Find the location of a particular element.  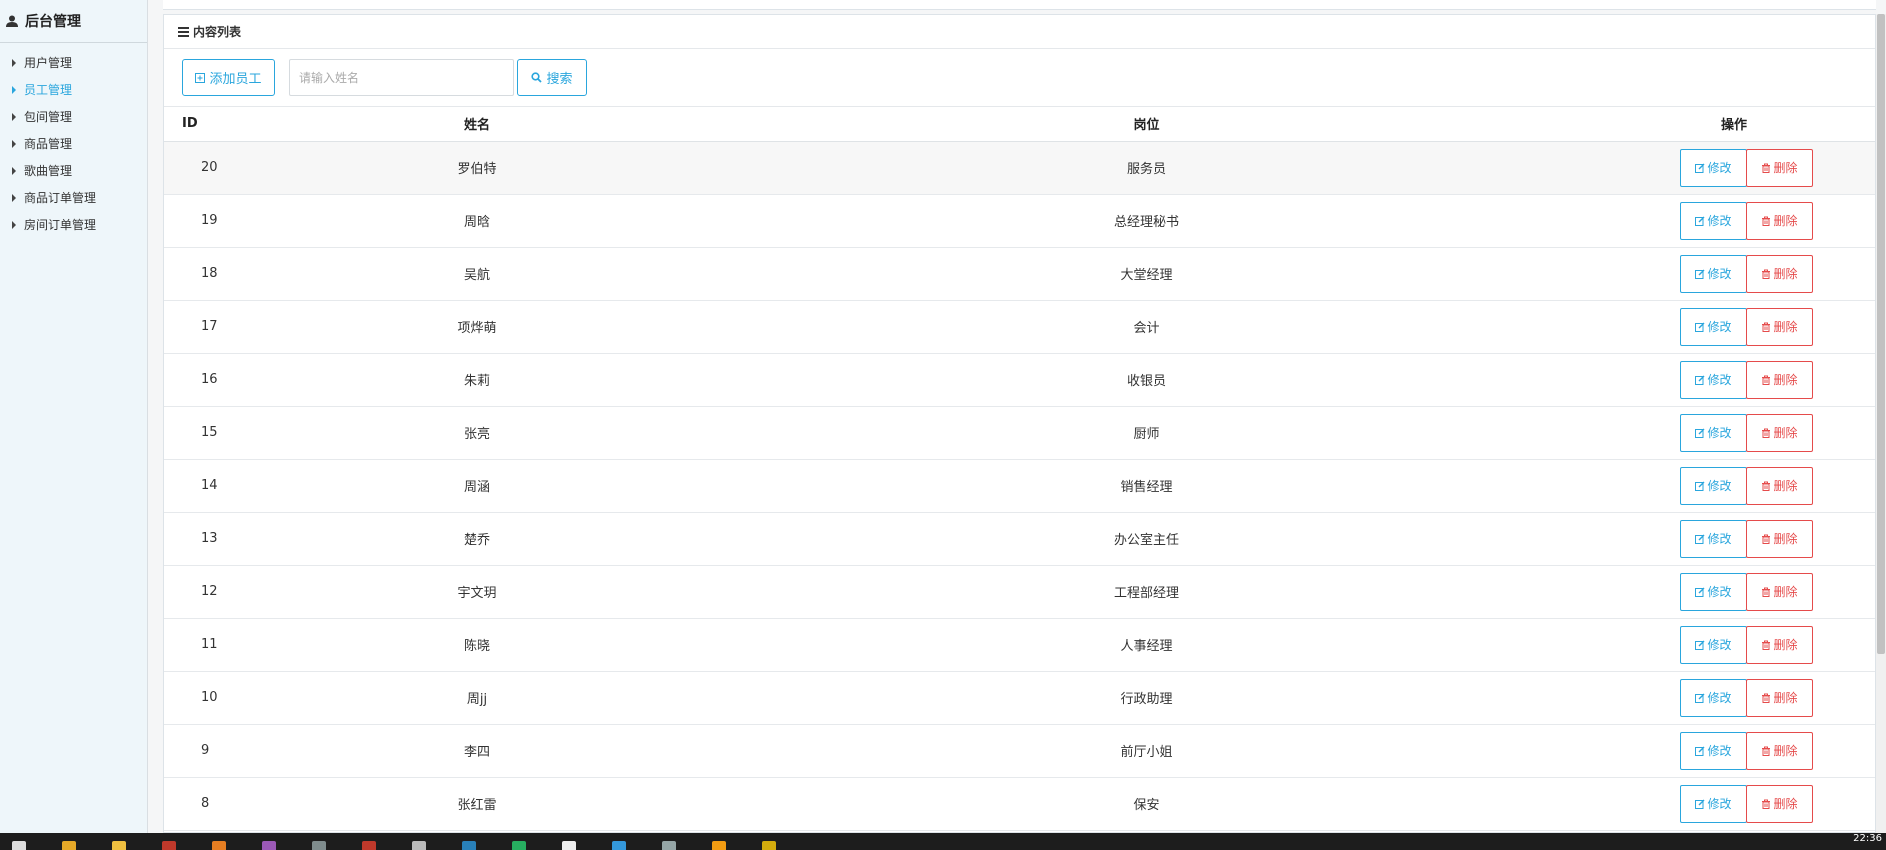

name-search-input is located at coordinates (401, 77).